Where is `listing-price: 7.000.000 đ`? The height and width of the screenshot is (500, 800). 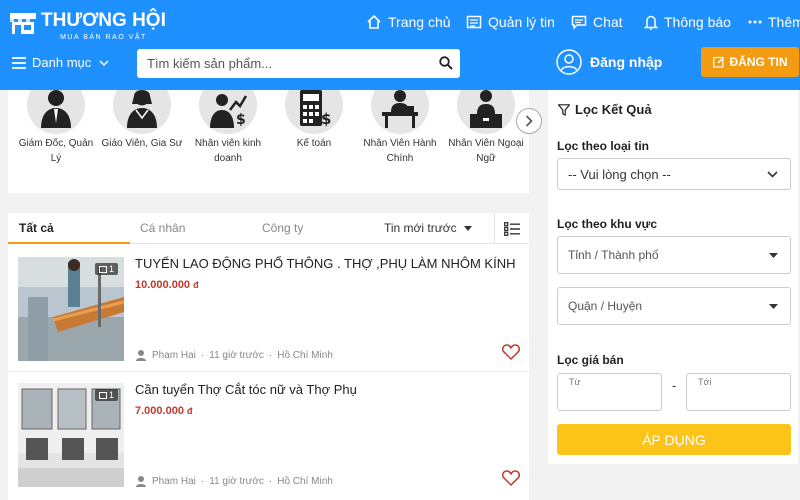
listing-price: 7.000.000 đ is located at coordinates (164, 411).